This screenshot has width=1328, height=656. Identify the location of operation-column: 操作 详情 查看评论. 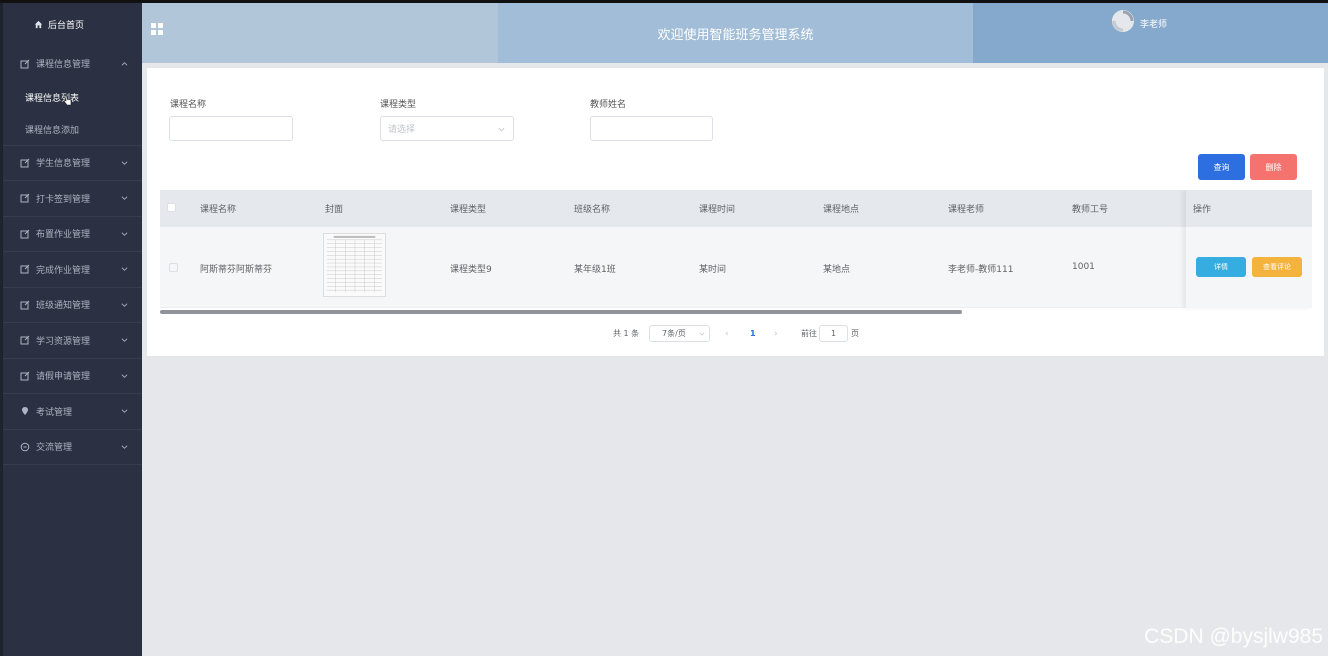
(1249, 249).